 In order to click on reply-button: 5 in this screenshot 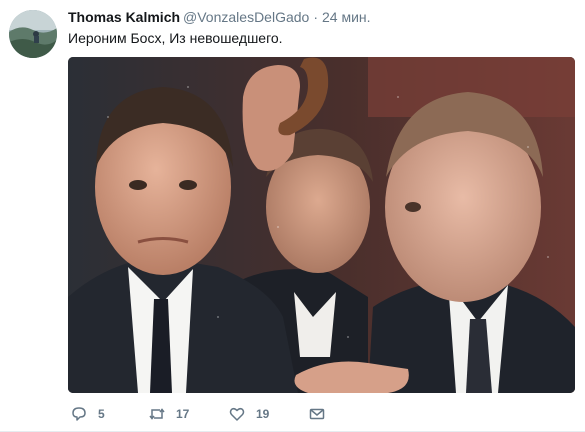, I will do `click(87, 414)`.